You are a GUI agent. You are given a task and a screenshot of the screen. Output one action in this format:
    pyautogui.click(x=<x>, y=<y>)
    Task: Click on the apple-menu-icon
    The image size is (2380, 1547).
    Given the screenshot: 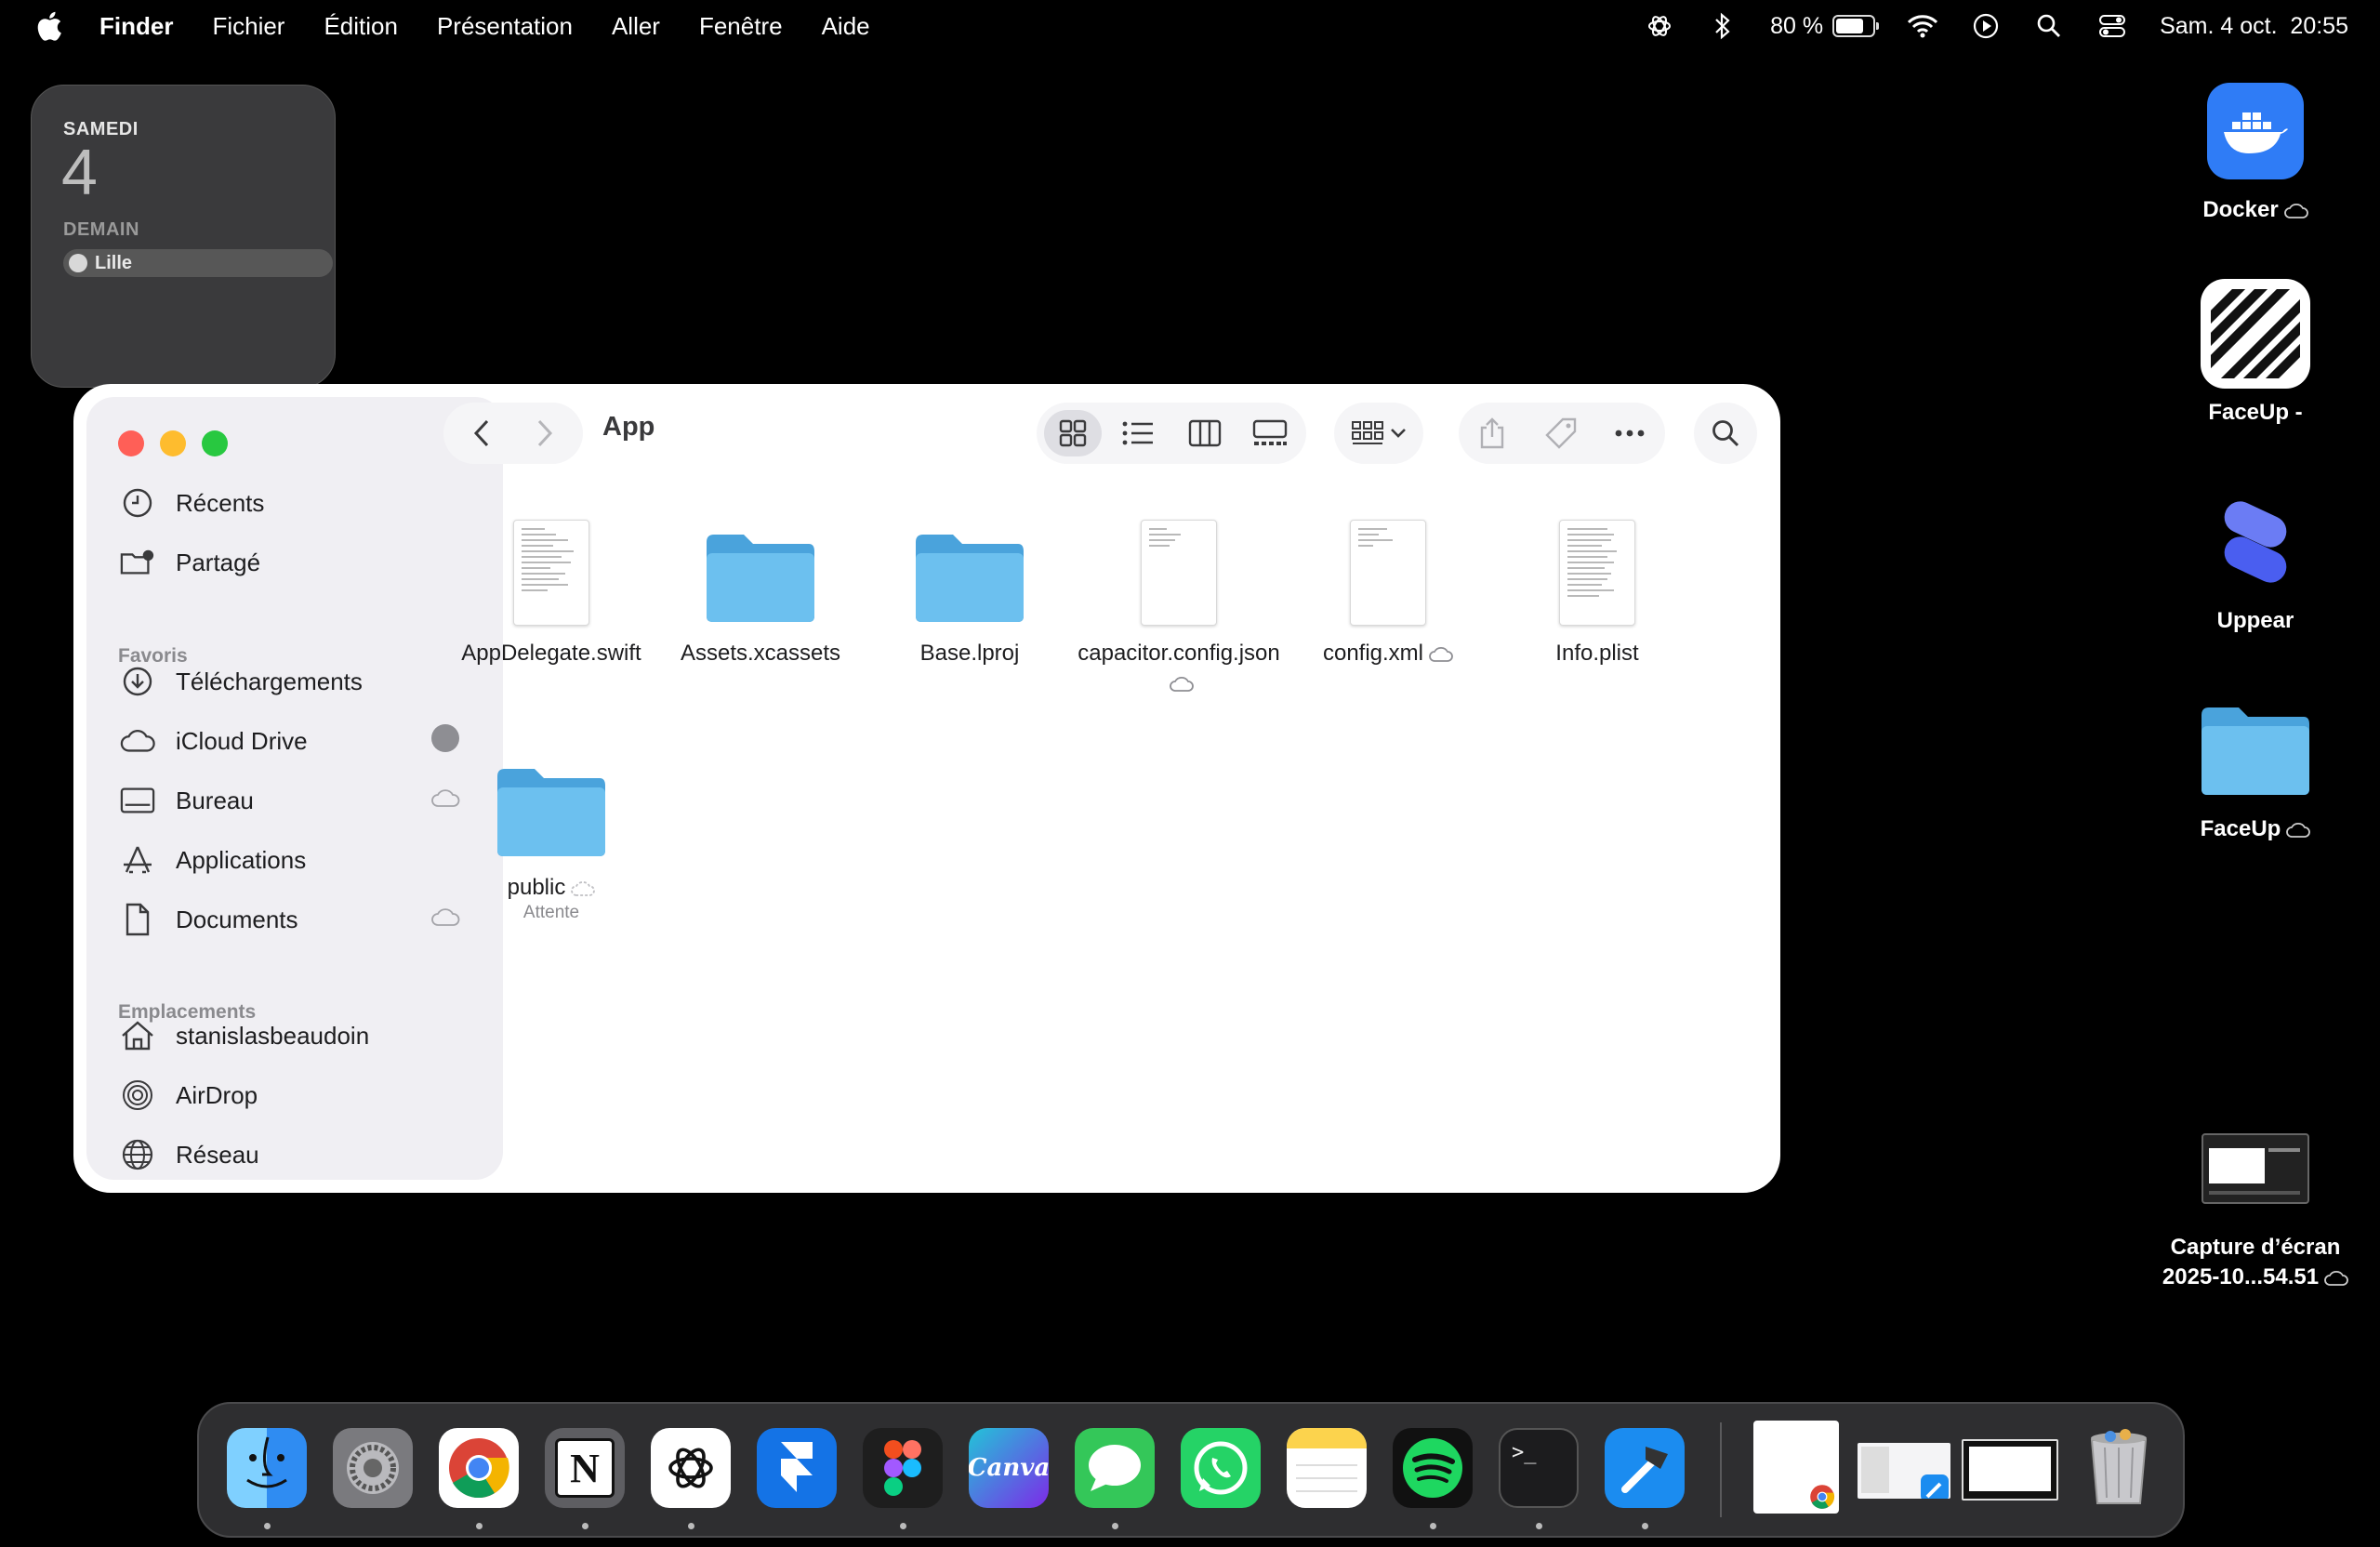 What is the action you would take?
    pyautogui.click(x=48, y=26)
    